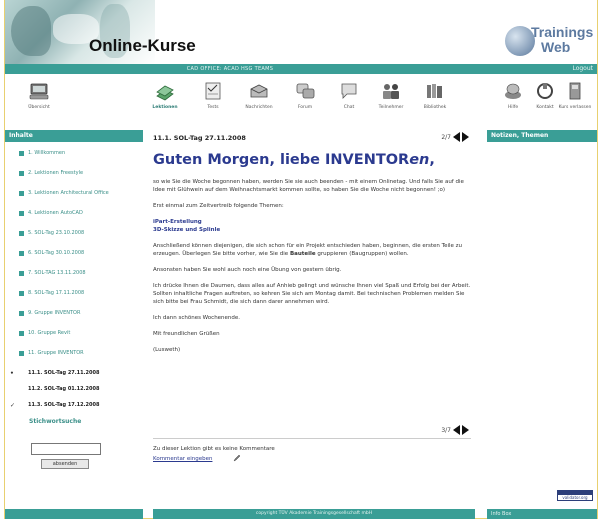 The height and width of the screenshot is (519, 600). I want to click on nav-item: 2. Lektionen Freestyle, so click(81, 173).